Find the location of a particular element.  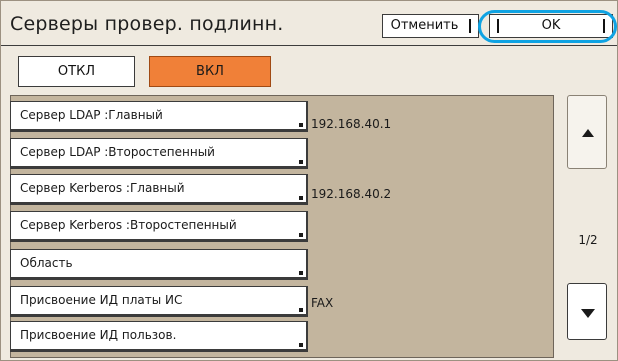

list-item-value: FAX is located at coordinates (322, 303).